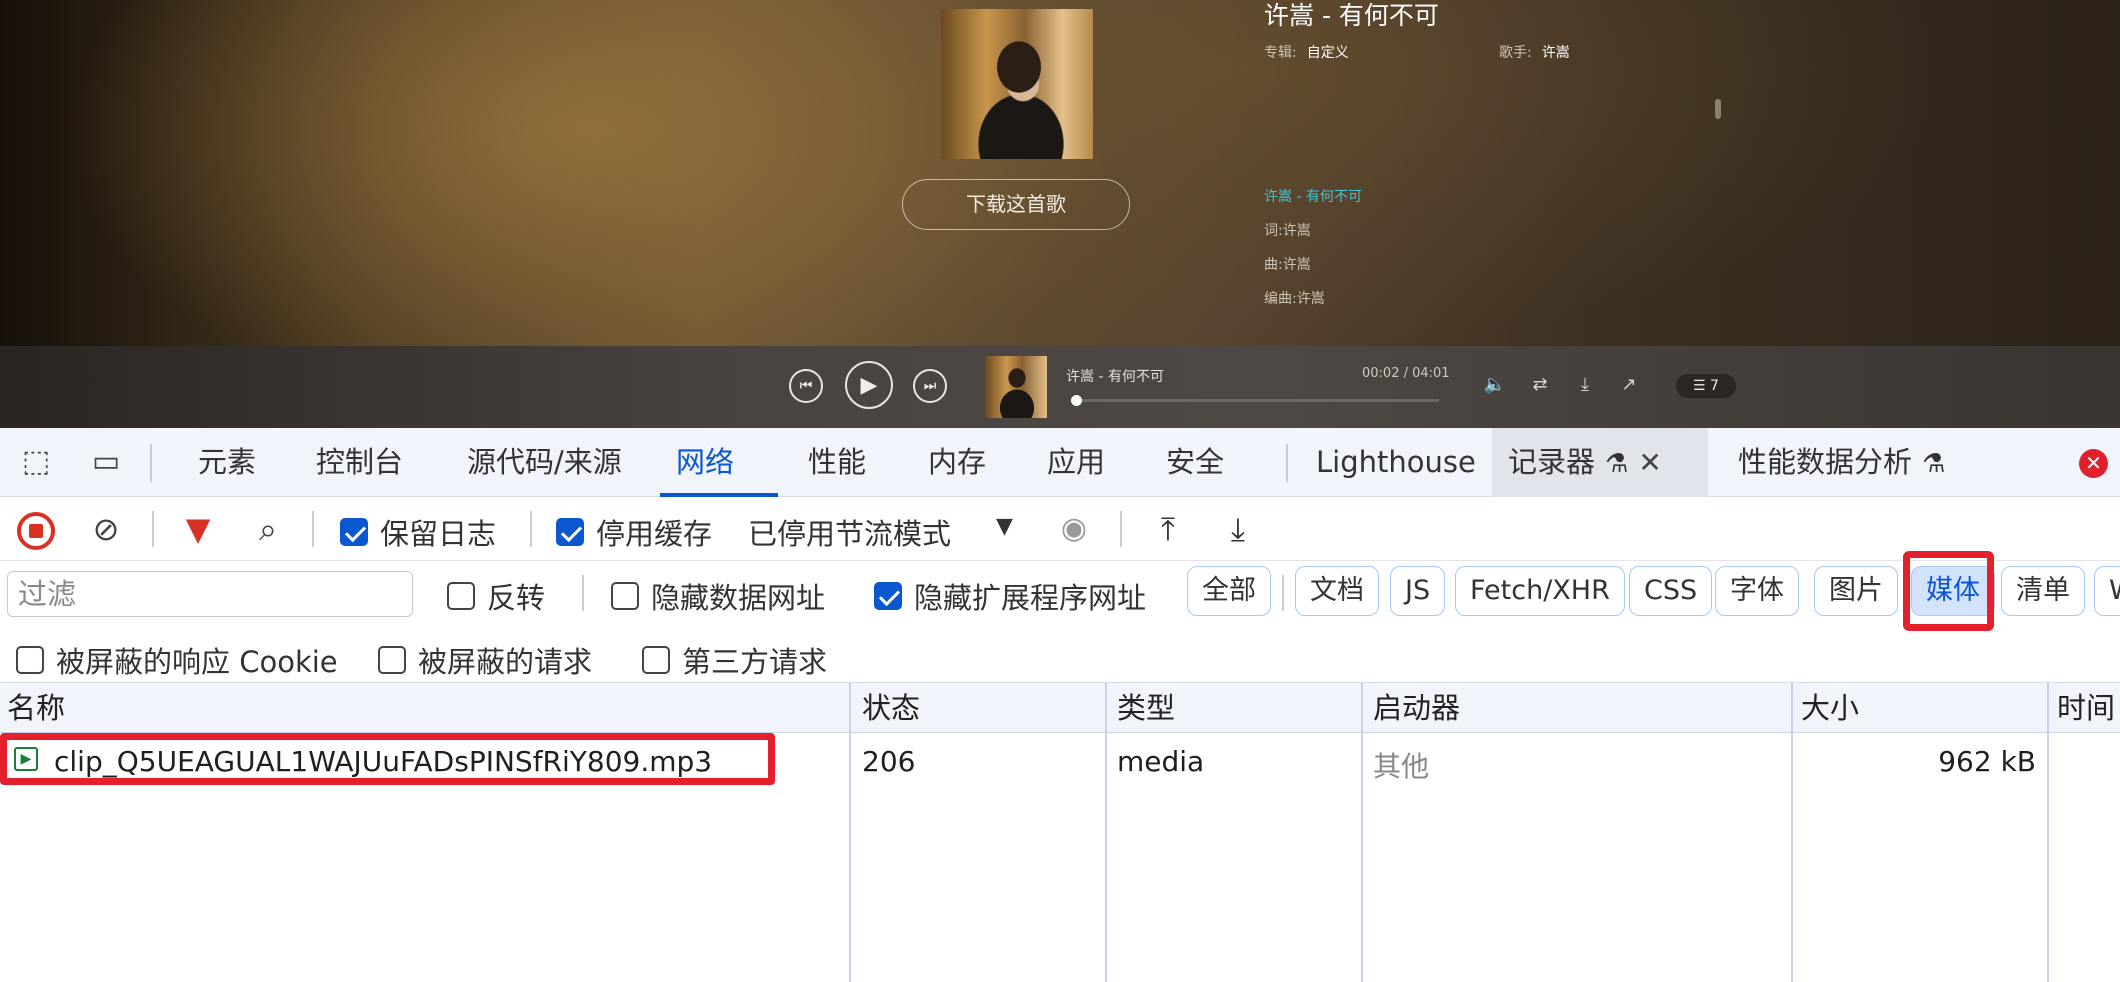 Image resolution: width=2120 pixels, height=982 pixels. Describe the element at coordinates (1016, 387) in the screenshot. I see `mini-album-cover` at that location.